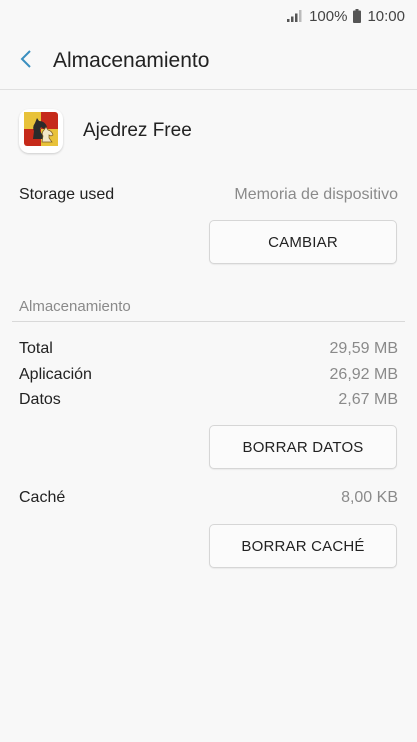  Describe the element at coordinates (369, 497) in the screenshot. I see `cache-value: 8,00 KB` at that location.